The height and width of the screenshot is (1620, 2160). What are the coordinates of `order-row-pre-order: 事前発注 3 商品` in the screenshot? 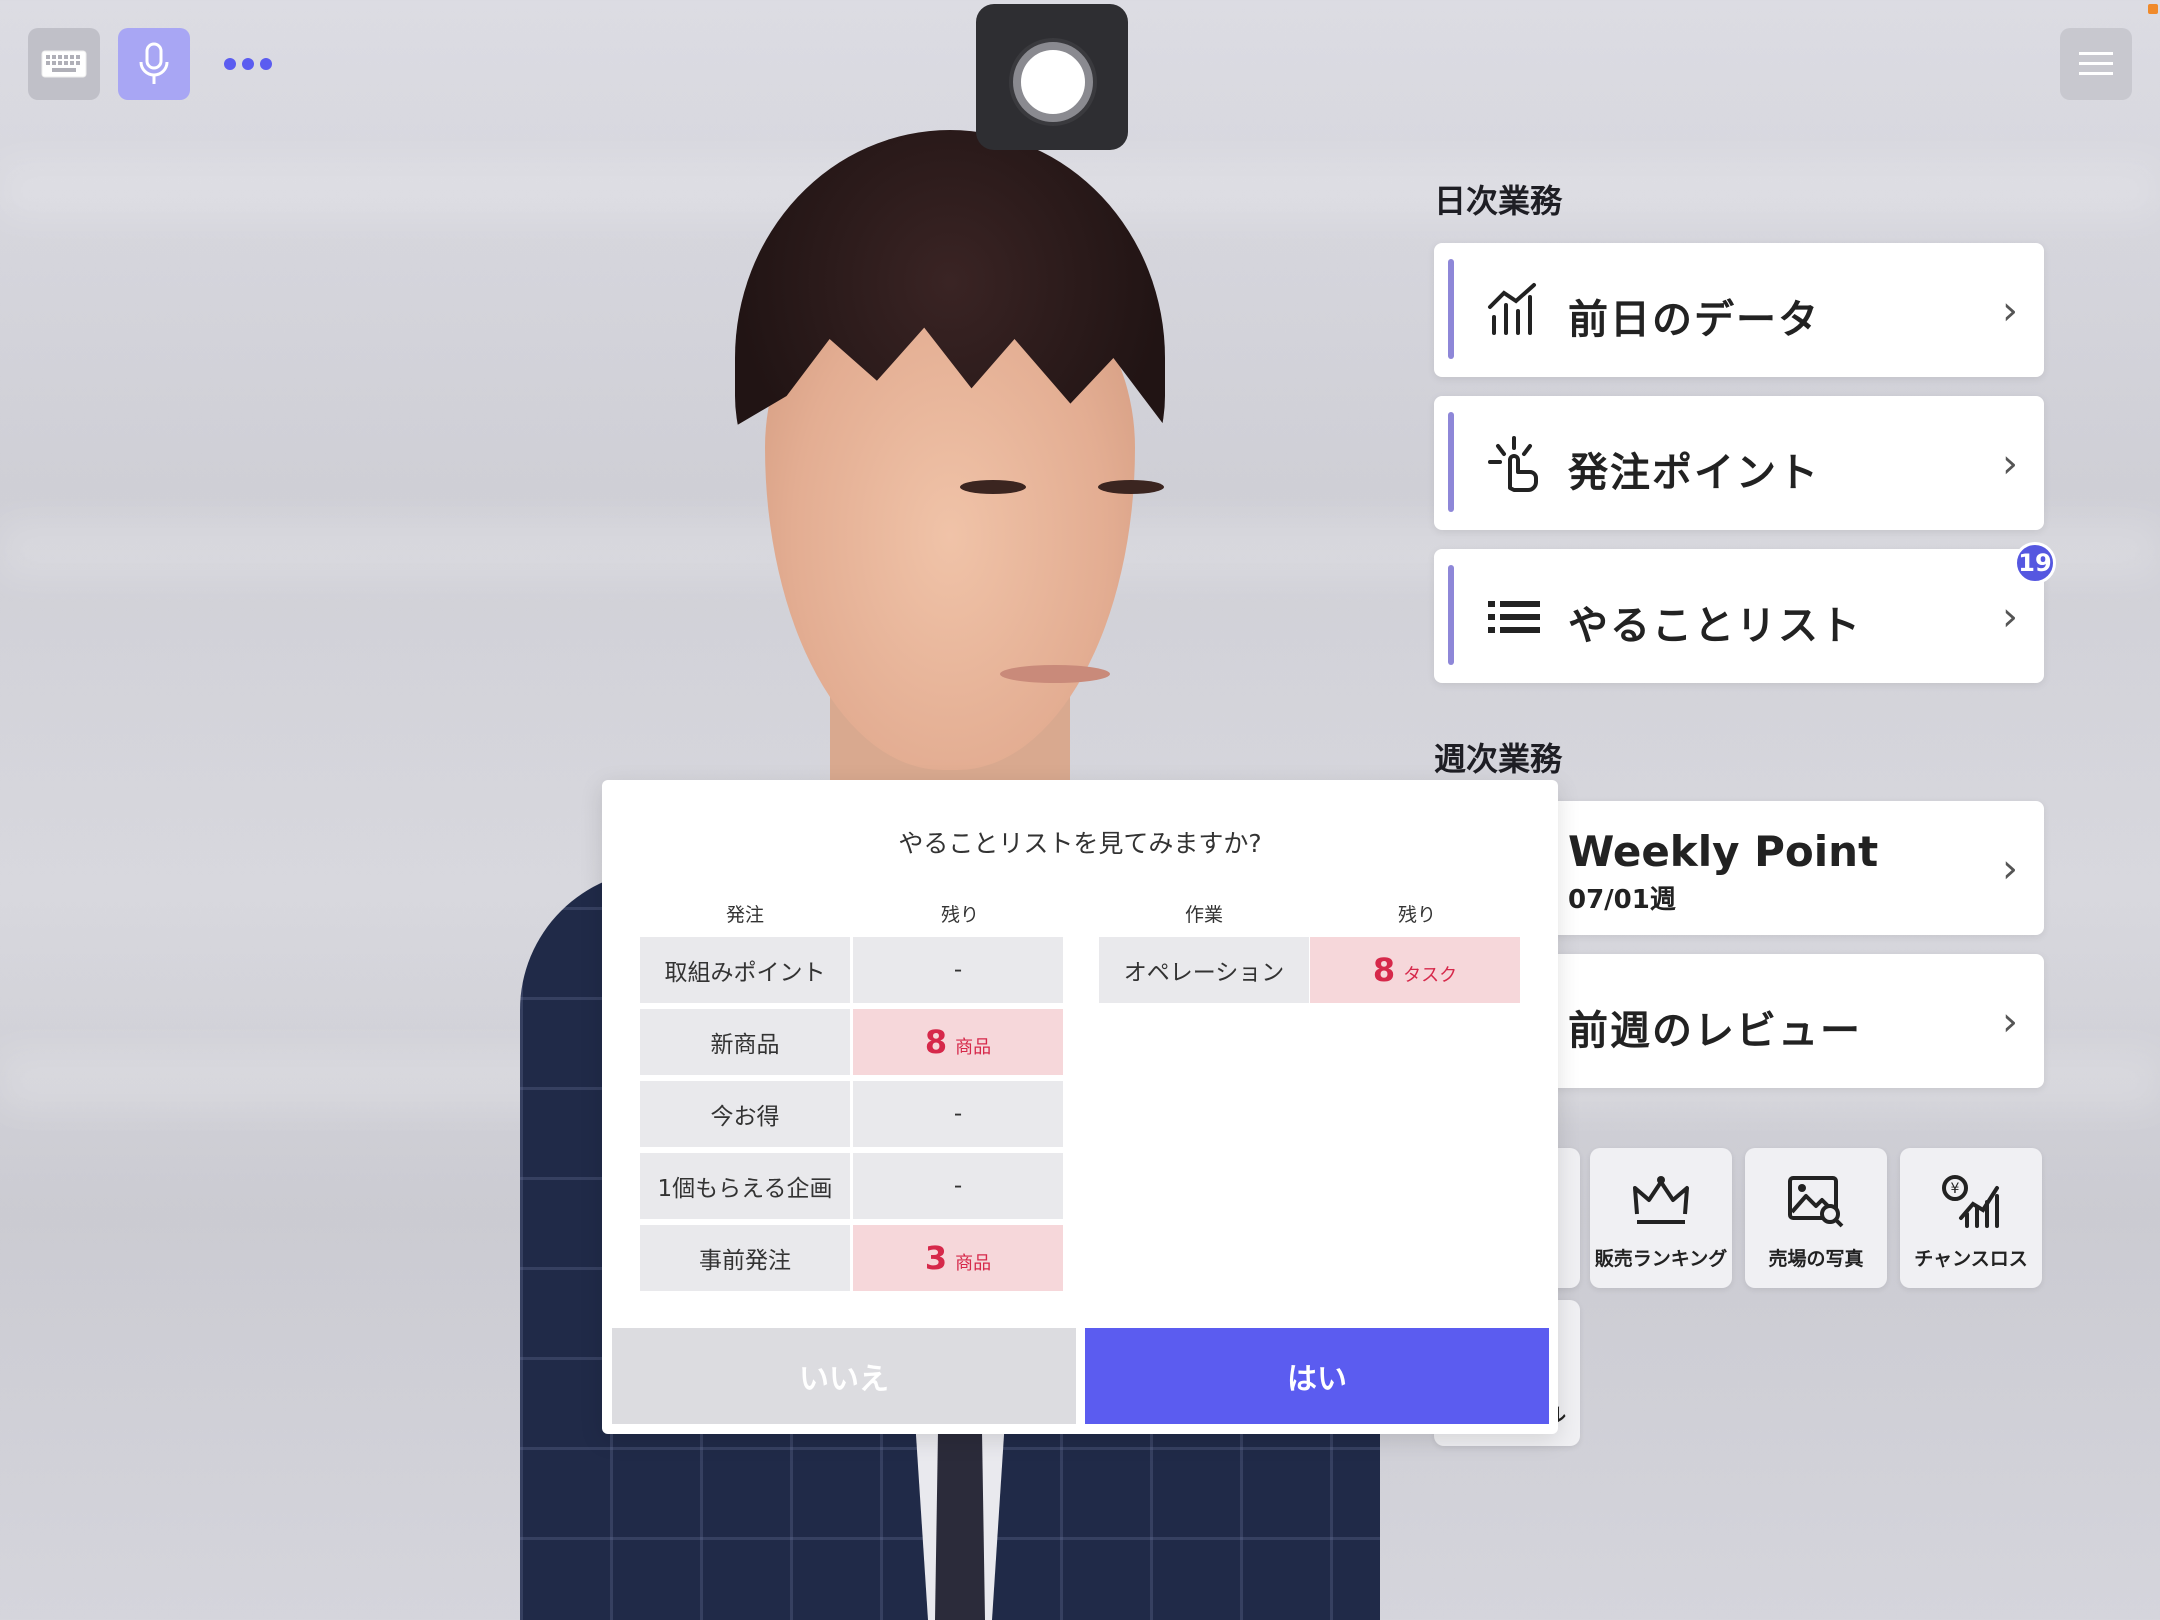 It's located at (851, 1258).